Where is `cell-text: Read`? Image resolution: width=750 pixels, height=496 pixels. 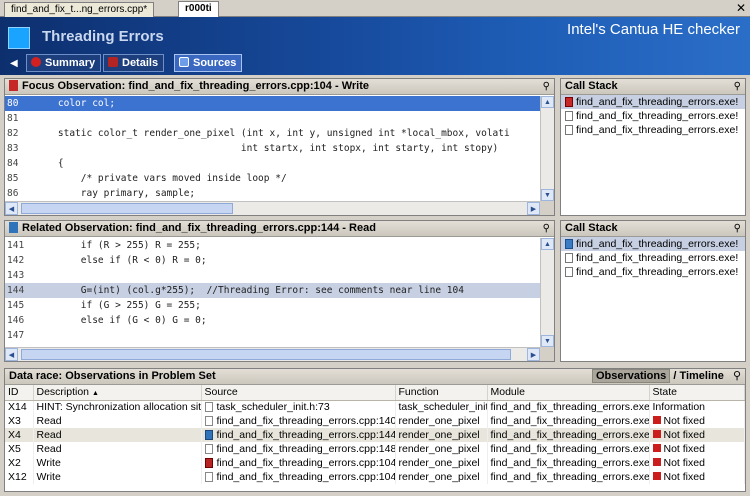
cell-text: Read is located at coordinates (49, 449).